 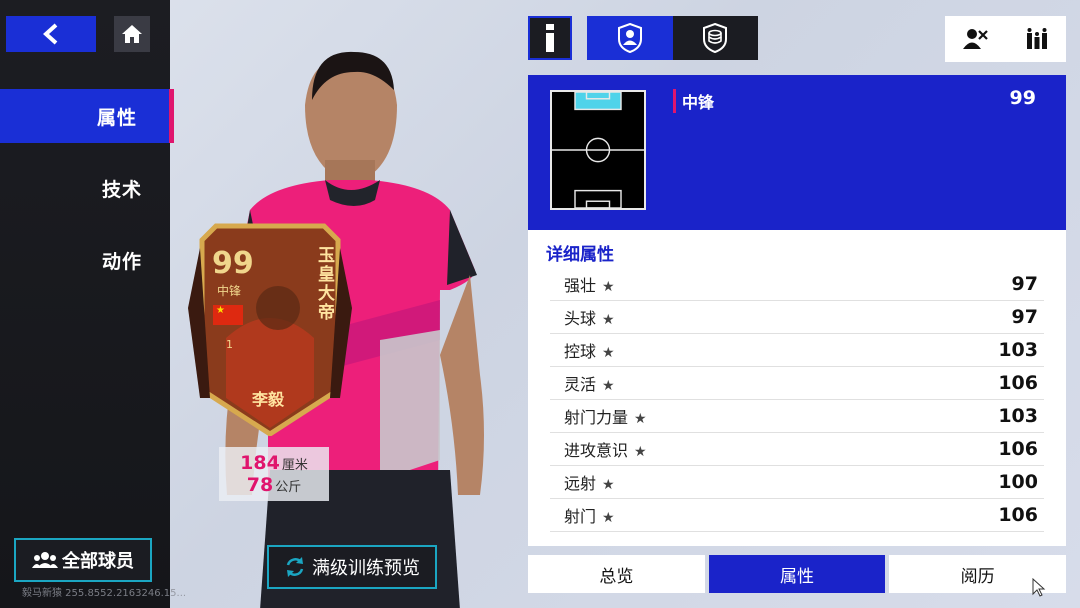 I want to click on sidebar-item-label: 动作, so click(x=121, y=261).